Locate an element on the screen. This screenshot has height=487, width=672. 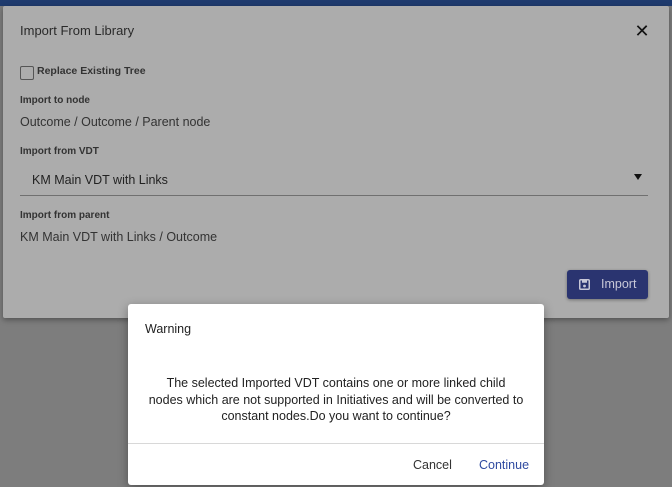
replace-existing-tree-label: Replace Existing Tree is located at coordinates (91, 71).